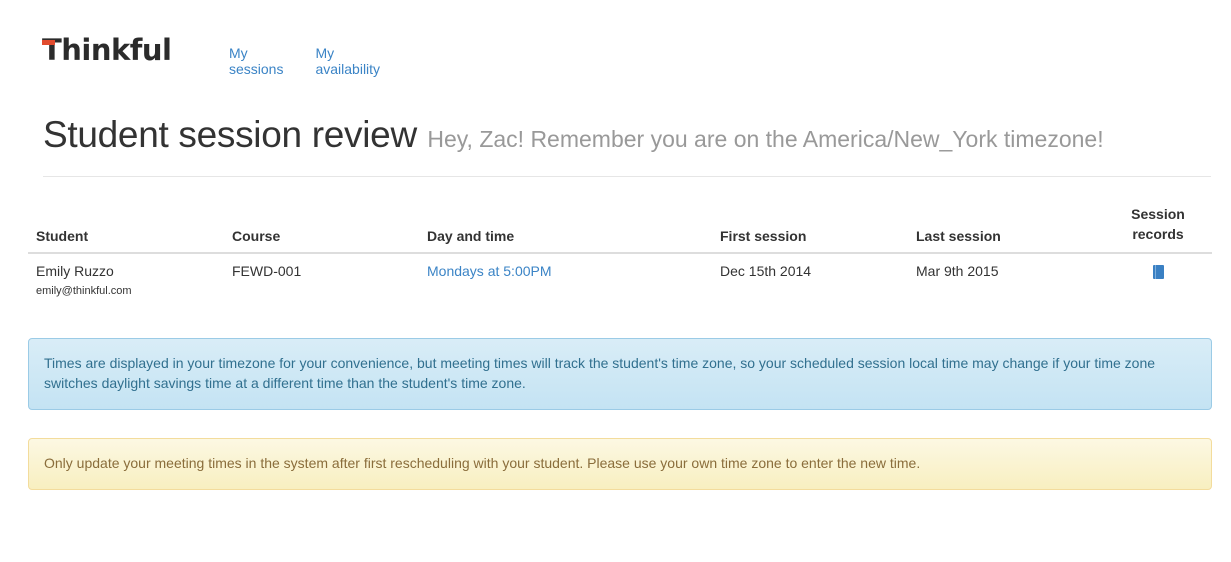  I want to click on last-session-cell: Mar 9th 2015, so click(957, 271).